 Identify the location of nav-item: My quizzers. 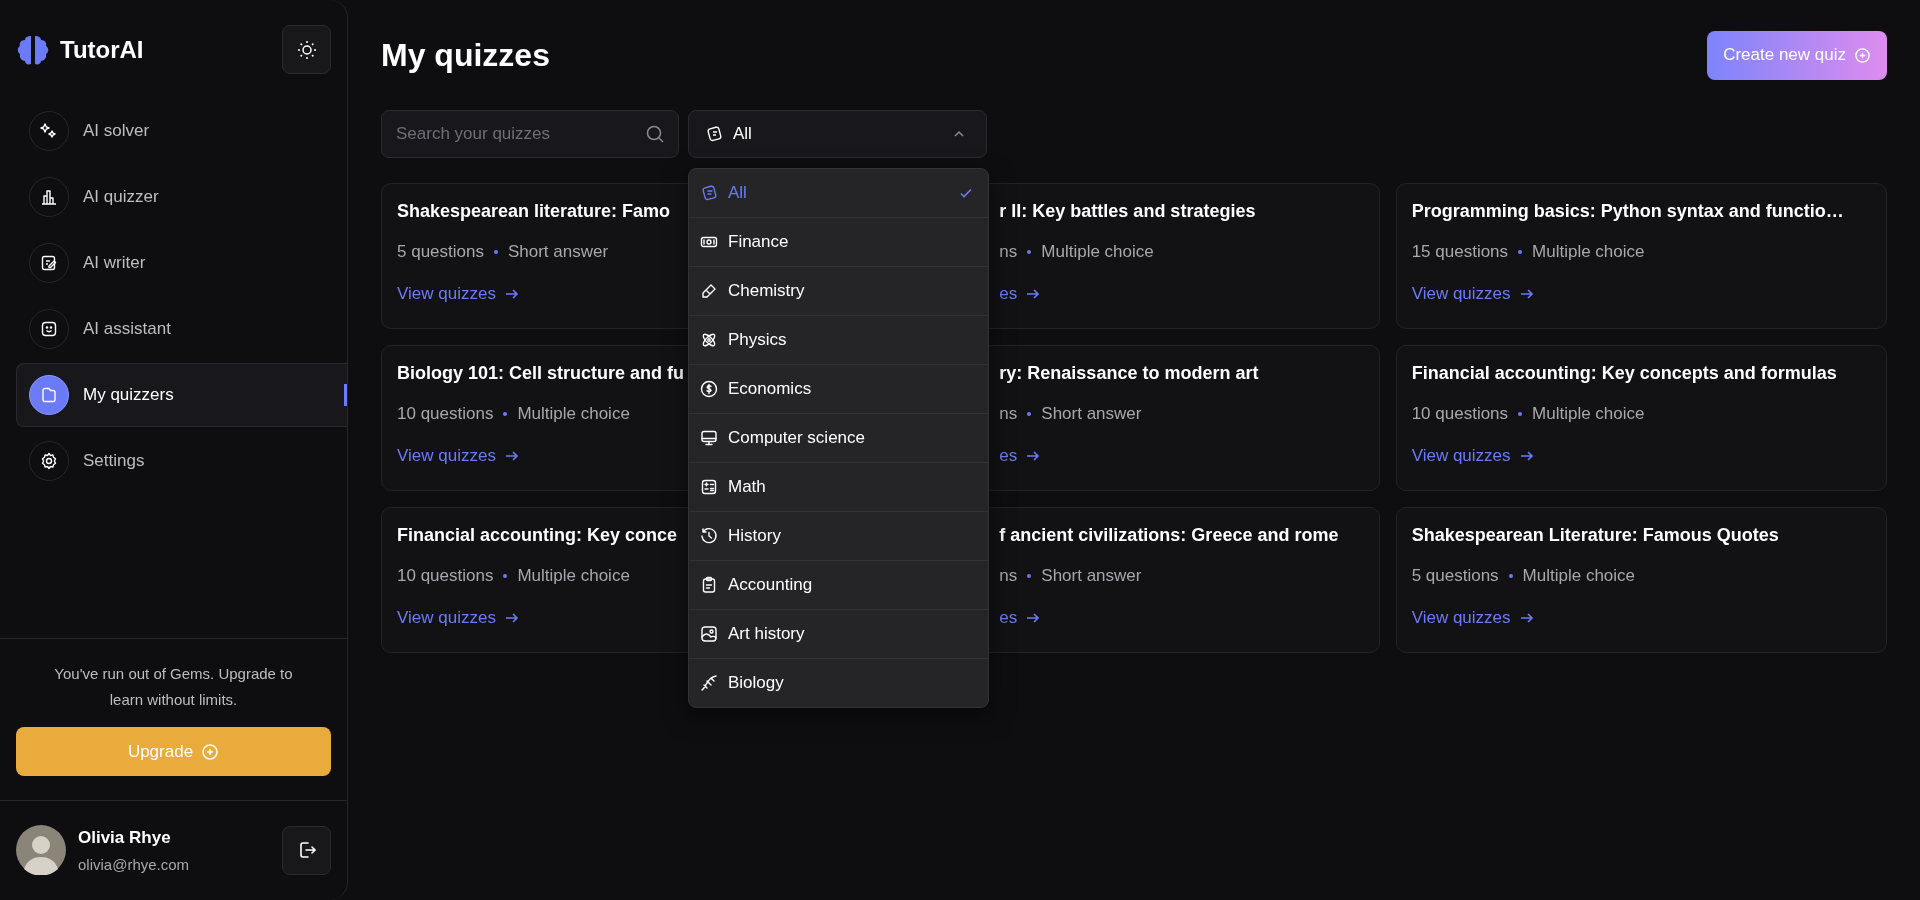
(181, 395).